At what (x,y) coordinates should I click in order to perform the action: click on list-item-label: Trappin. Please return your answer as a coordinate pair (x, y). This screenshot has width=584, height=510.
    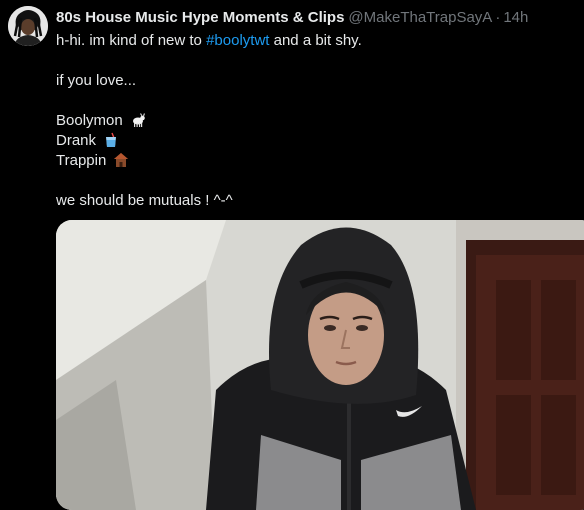
    Looking at the image, I should click on (81, 160).